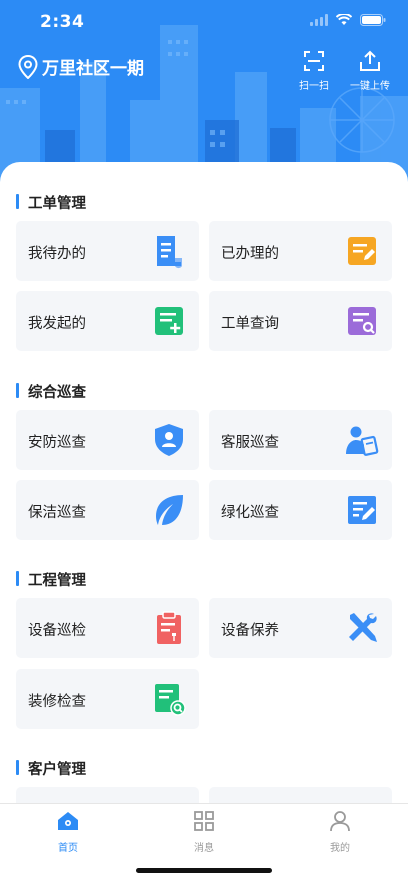  I want to click on signal-icon, so click(319, 20).